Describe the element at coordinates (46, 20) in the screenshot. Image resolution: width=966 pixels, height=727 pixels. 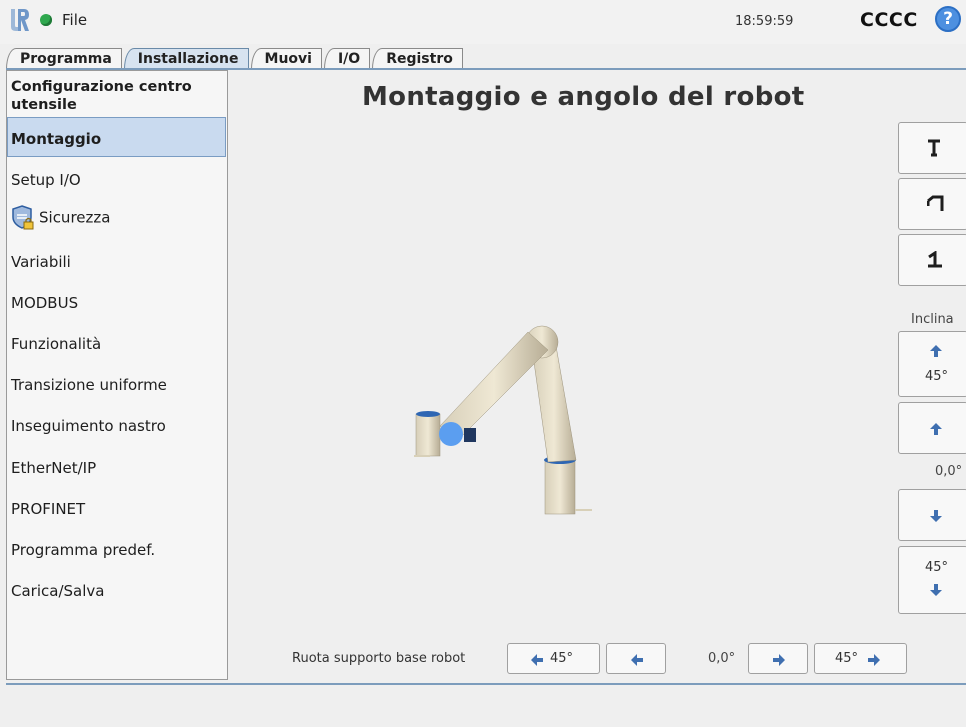
I see `robot-status-indicator` at that location.